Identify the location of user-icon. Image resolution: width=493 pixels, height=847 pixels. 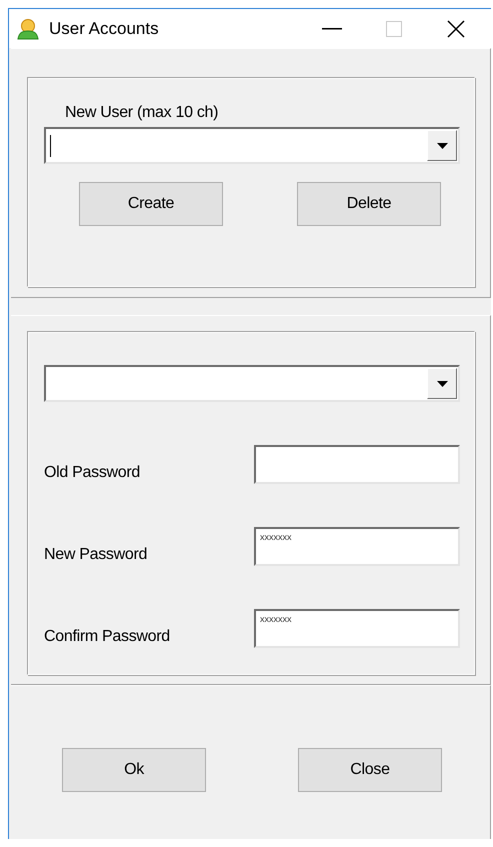
(28, 29).